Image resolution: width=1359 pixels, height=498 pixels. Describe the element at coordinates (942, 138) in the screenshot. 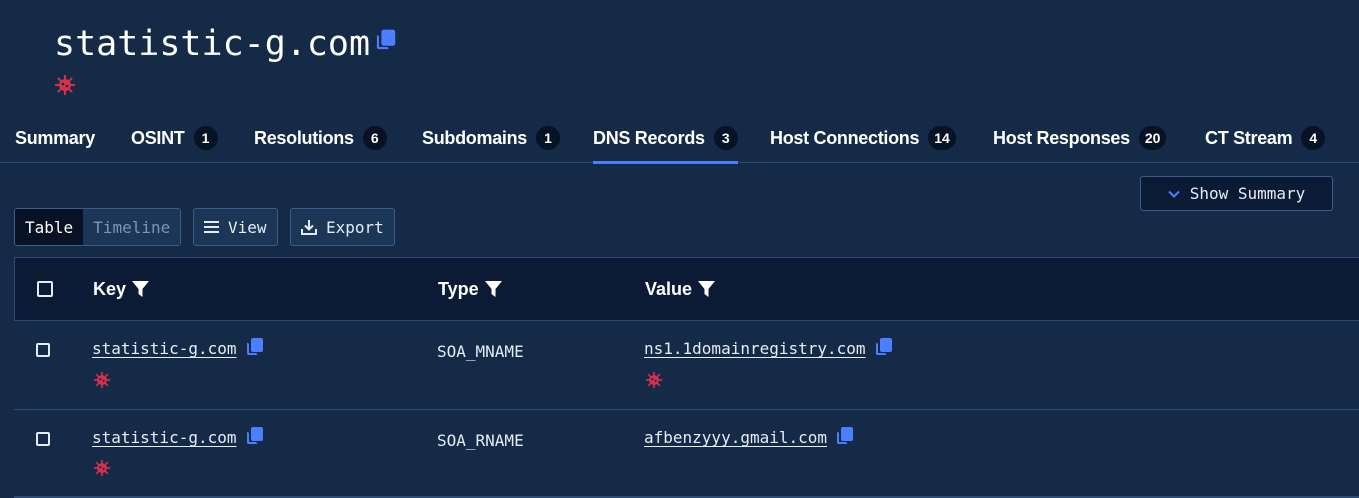

I see `count-badge: 14` at that location.